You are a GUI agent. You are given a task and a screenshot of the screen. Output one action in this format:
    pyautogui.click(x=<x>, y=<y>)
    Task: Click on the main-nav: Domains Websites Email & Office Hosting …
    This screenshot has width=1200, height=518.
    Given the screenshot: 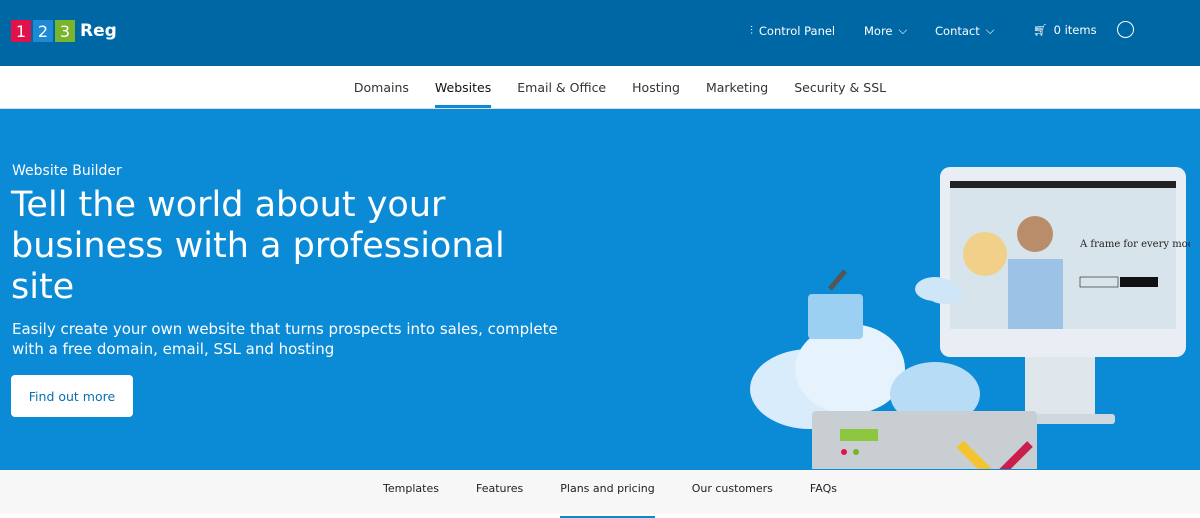 What is the action you would take?
    pyautogui.click(x=600, y=87)
    